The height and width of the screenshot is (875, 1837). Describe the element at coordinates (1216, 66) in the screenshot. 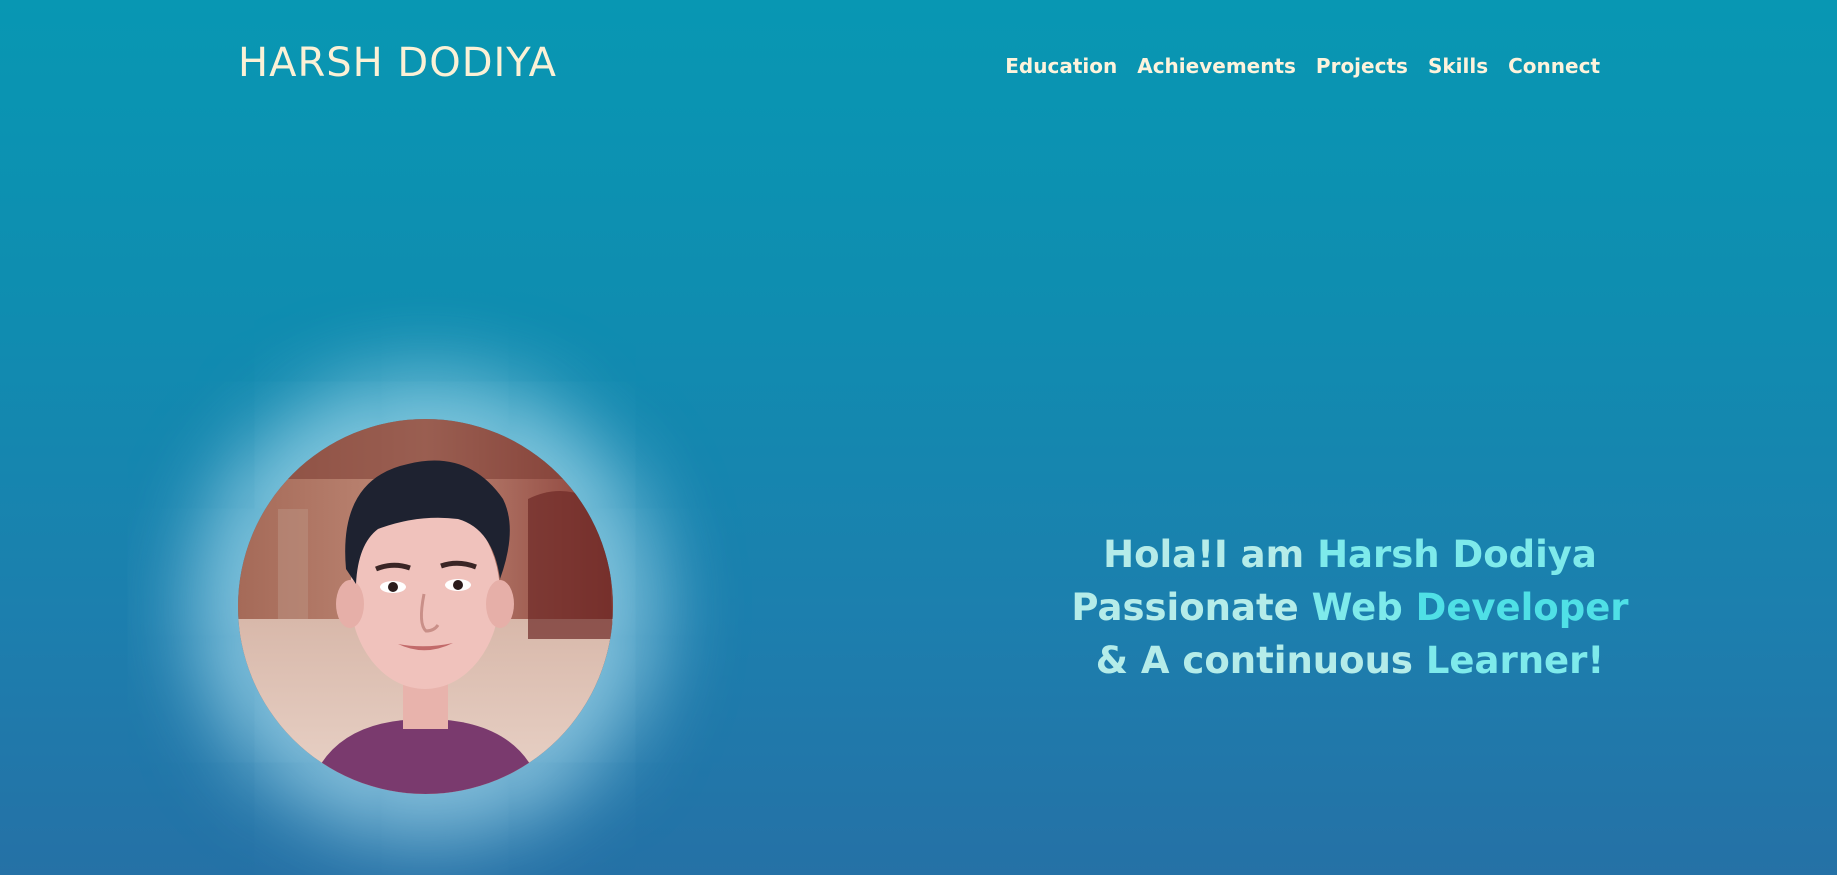

I see `nav-link-achievements: Achievements` at that location.